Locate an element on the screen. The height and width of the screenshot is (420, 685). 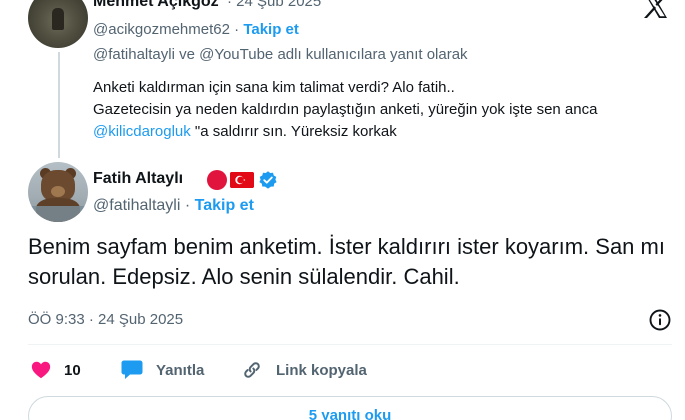
like-count: 10 is located at coordinates (72, 370).